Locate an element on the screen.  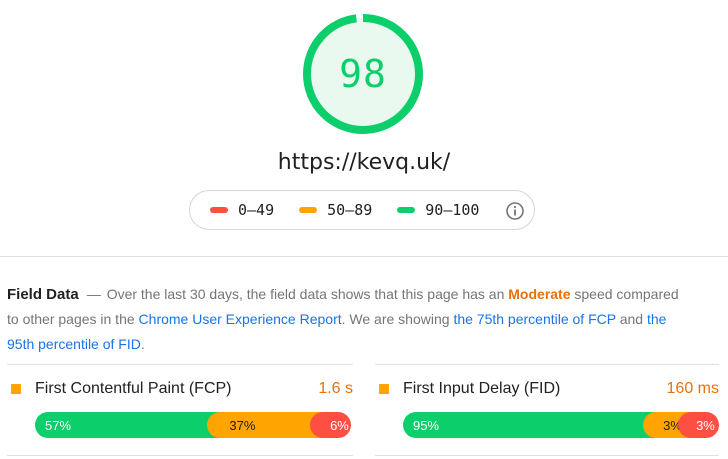
average-segment: 37% is located at coordinates (265, 425).